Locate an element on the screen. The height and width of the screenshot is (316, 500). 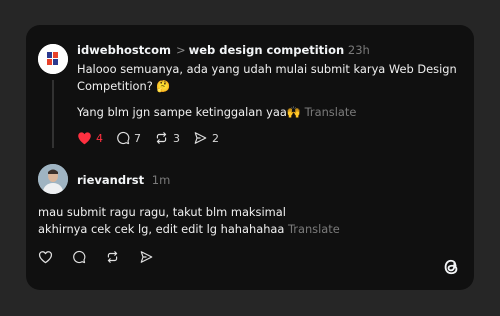
post-actions: 4 7 3 2 is located at coordinates (154, 138).